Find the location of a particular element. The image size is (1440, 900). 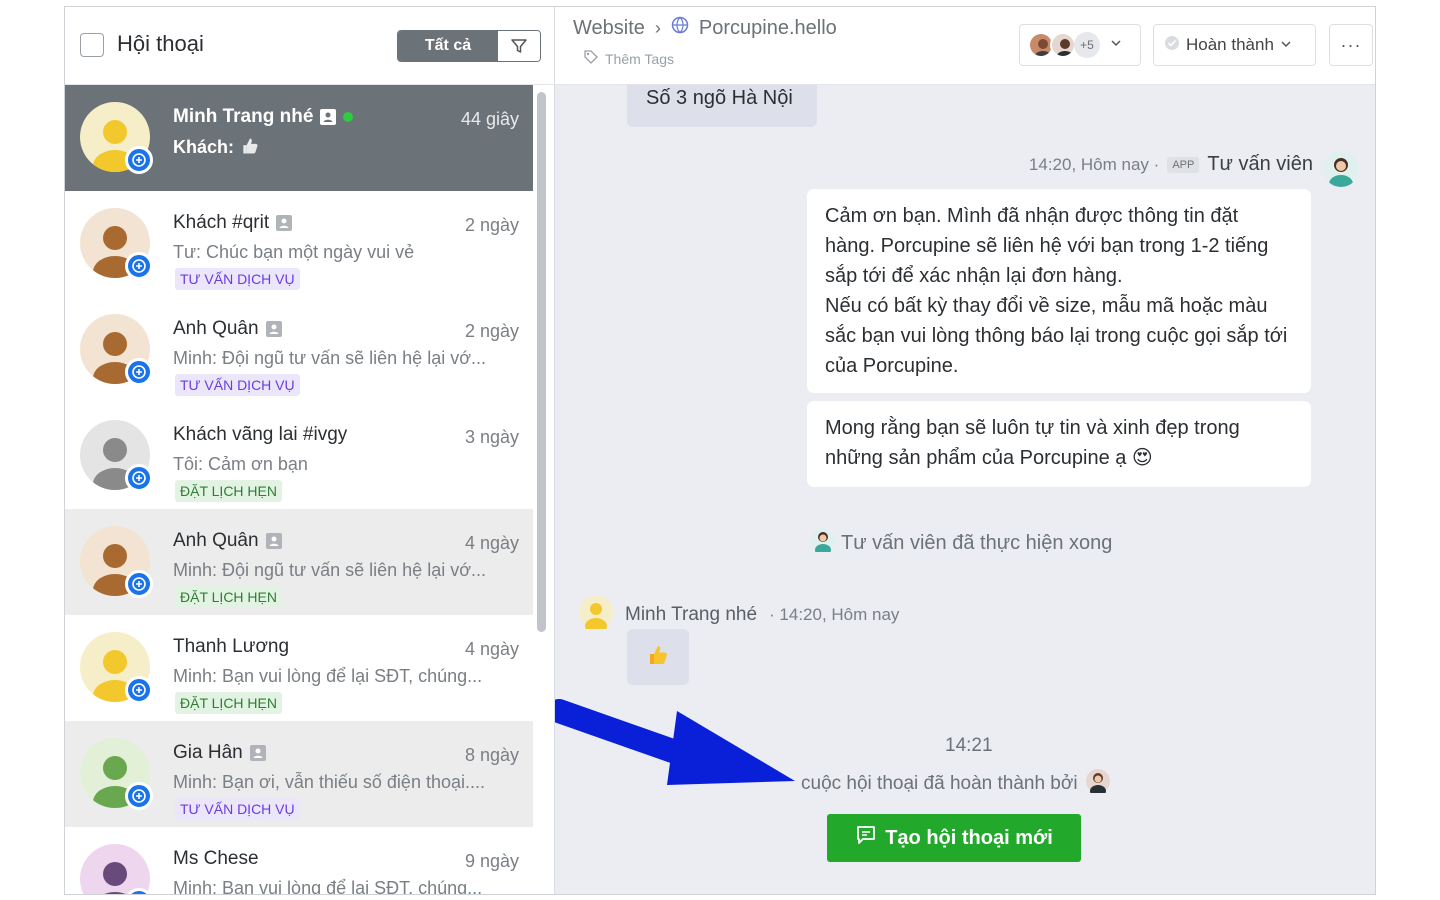

conversation-name-row: Khách vãng lai #ivgy is located at coordinates (260, 435).